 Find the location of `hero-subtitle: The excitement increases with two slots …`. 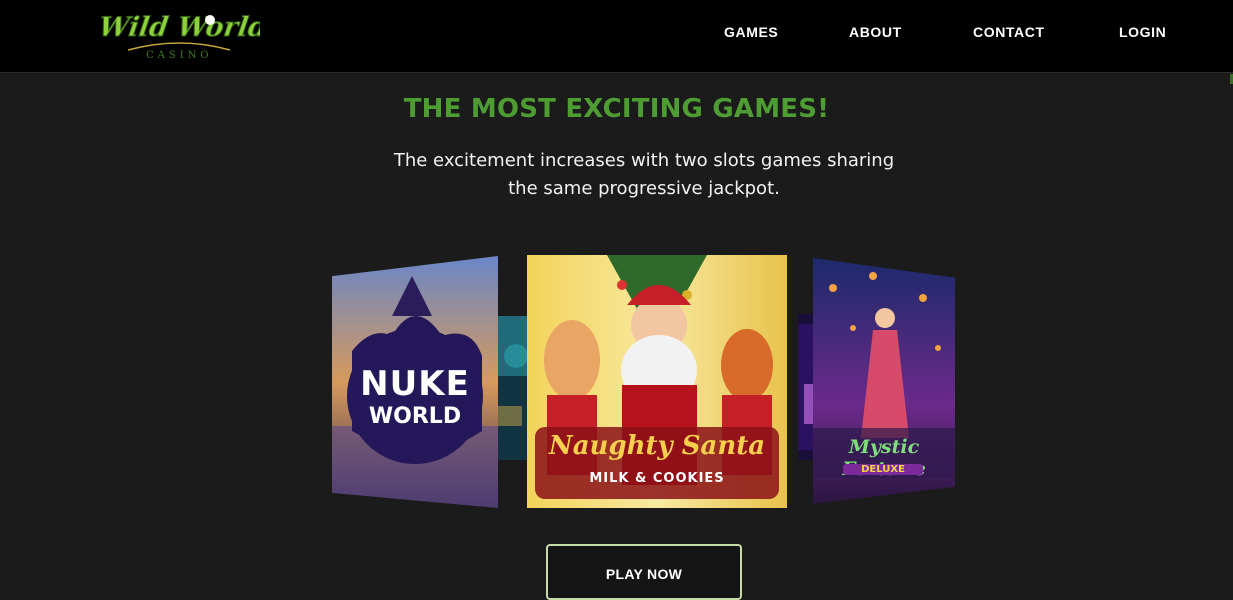

hero-subtitle: The excitement increases with two slots … is located at coordinates (644, 175).